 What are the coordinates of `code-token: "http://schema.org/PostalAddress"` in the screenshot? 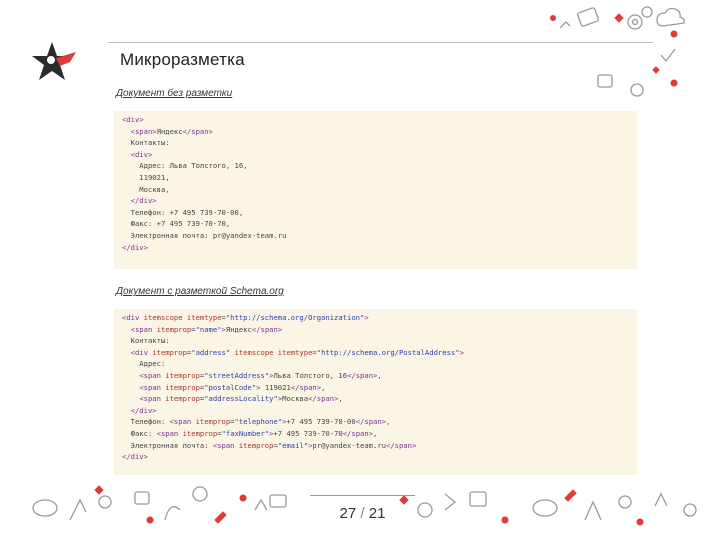 It's located at (388, 352).